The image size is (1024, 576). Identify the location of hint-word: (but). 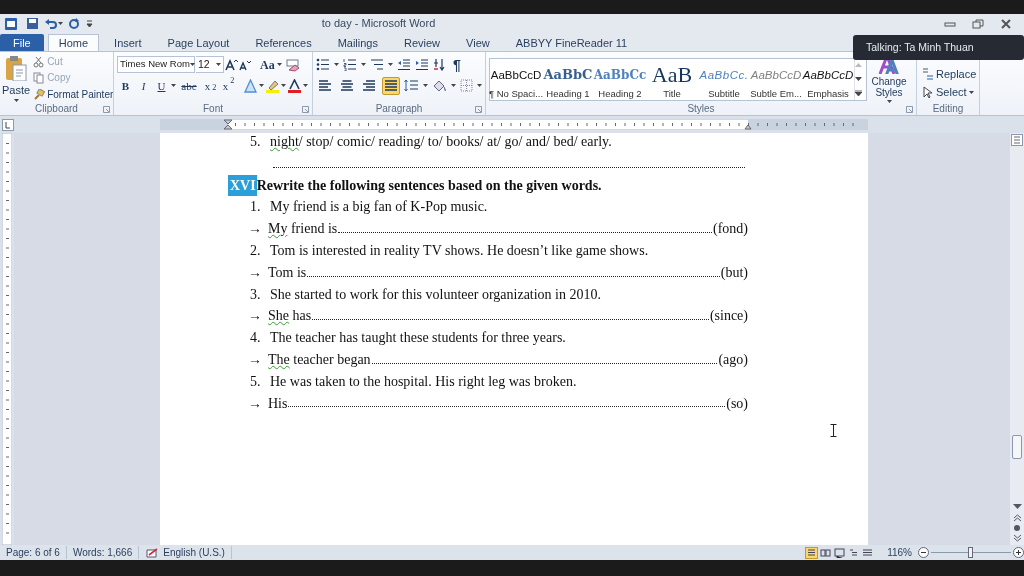
(734, 272).